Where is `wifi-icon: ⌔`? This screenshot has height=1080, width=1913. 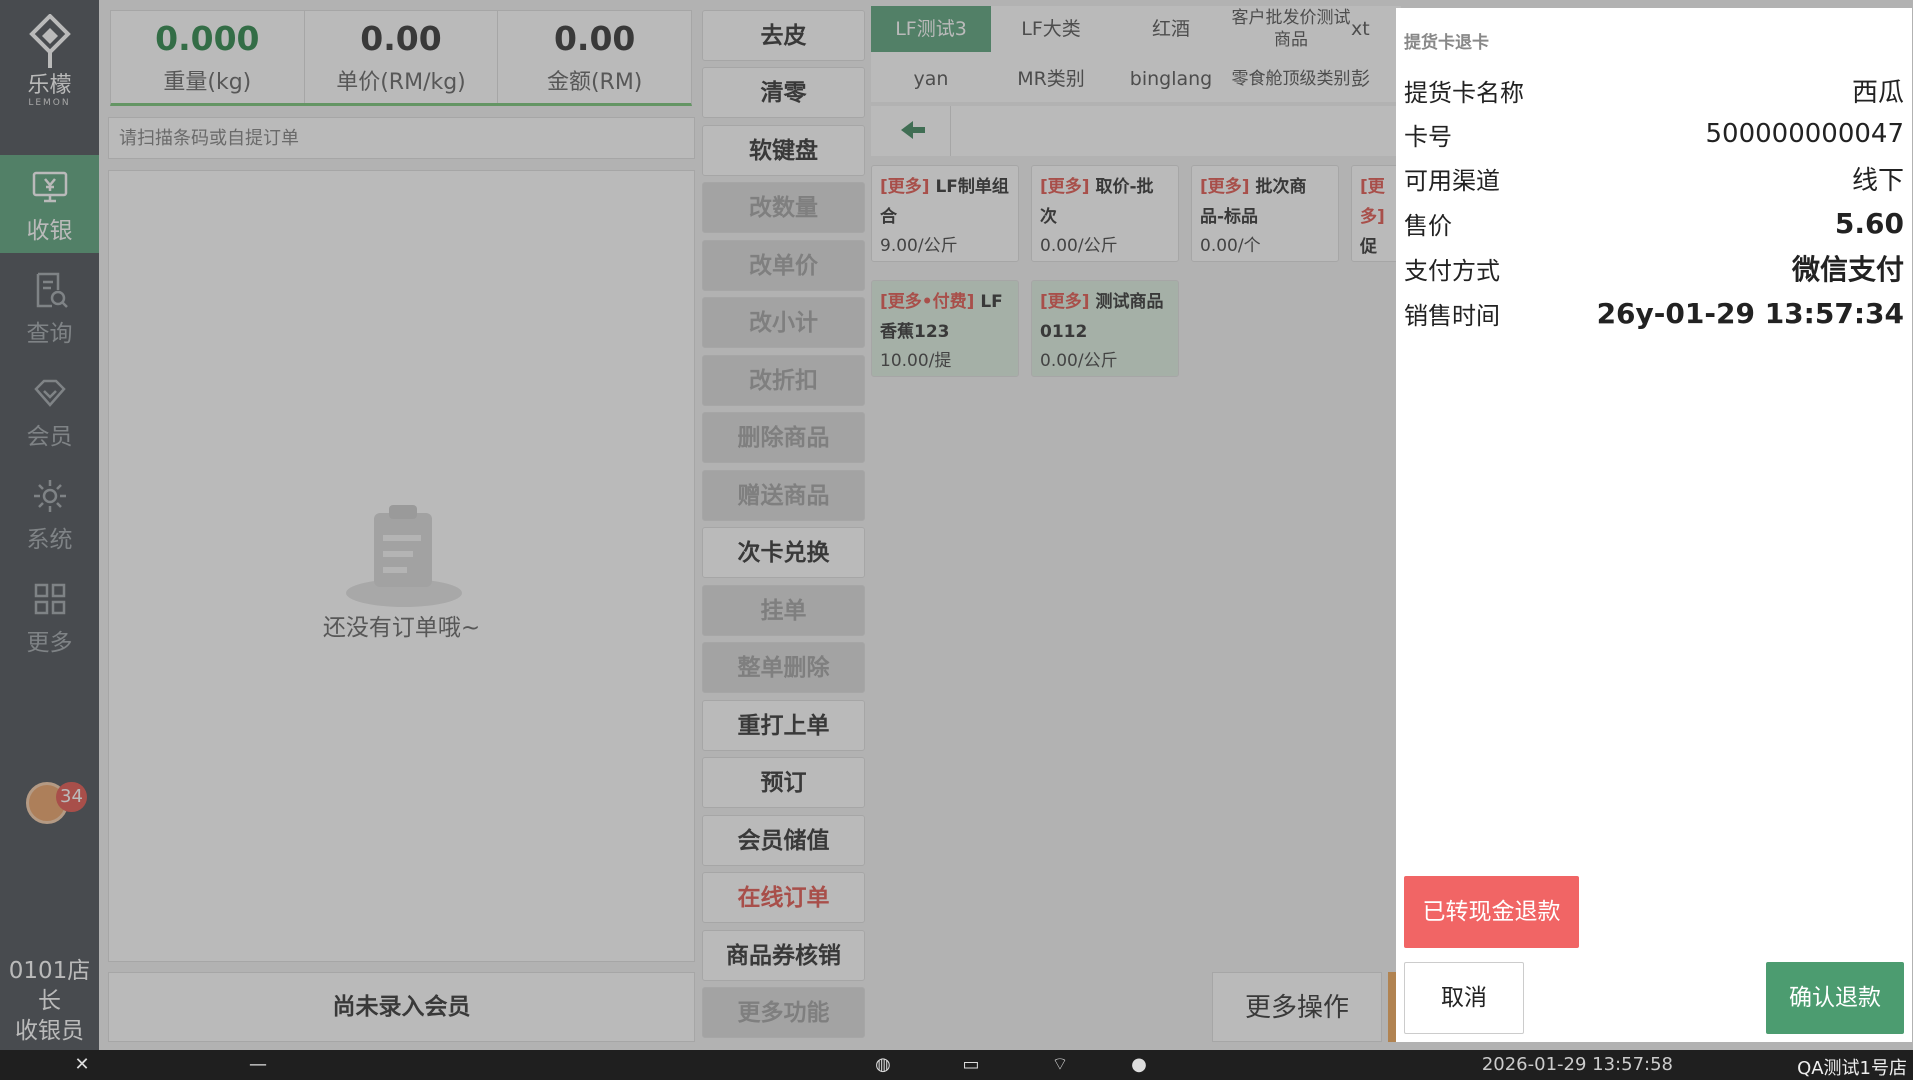
wifi-icon: ⌔ is located at coordinates (1060, 1065).